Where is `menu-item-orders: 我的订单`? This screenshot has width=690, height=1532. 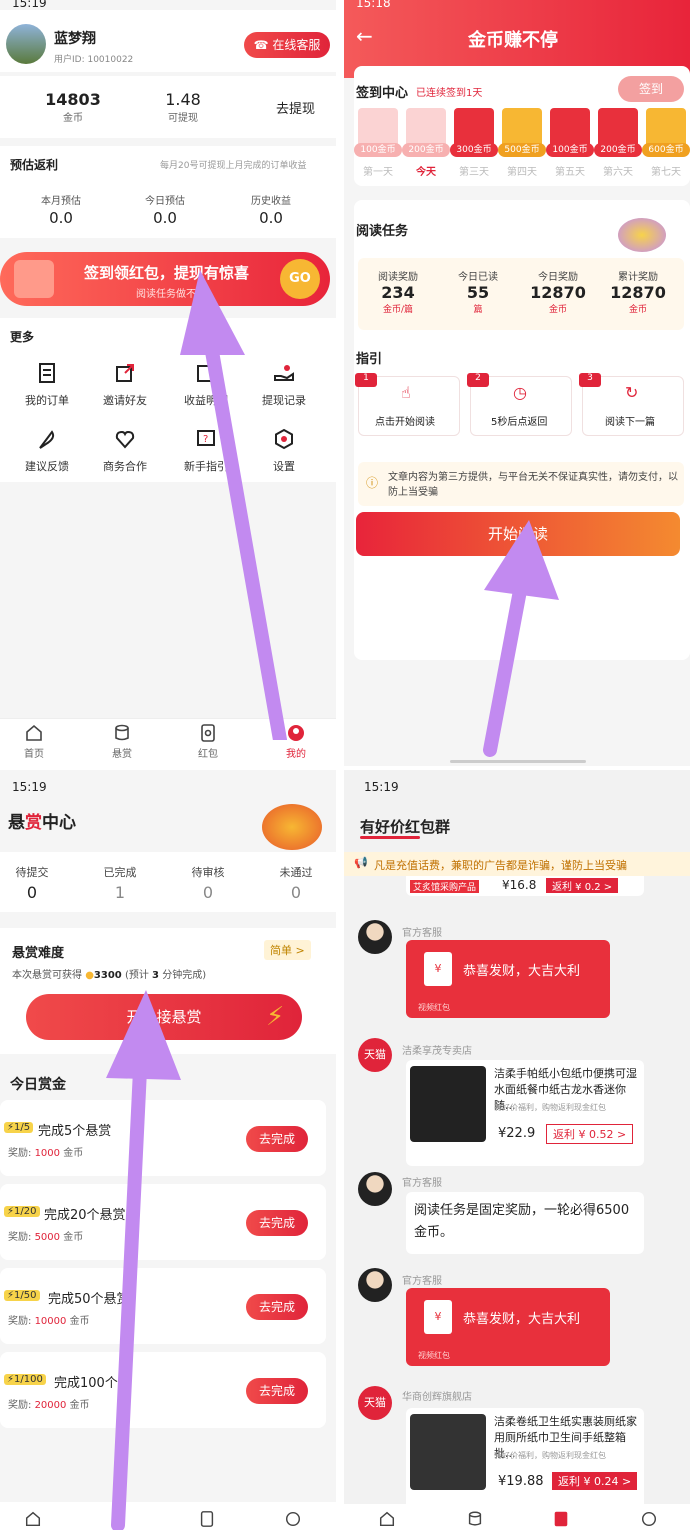
menu-item-orders: 我的订单 is located at coordinates (47, 385).